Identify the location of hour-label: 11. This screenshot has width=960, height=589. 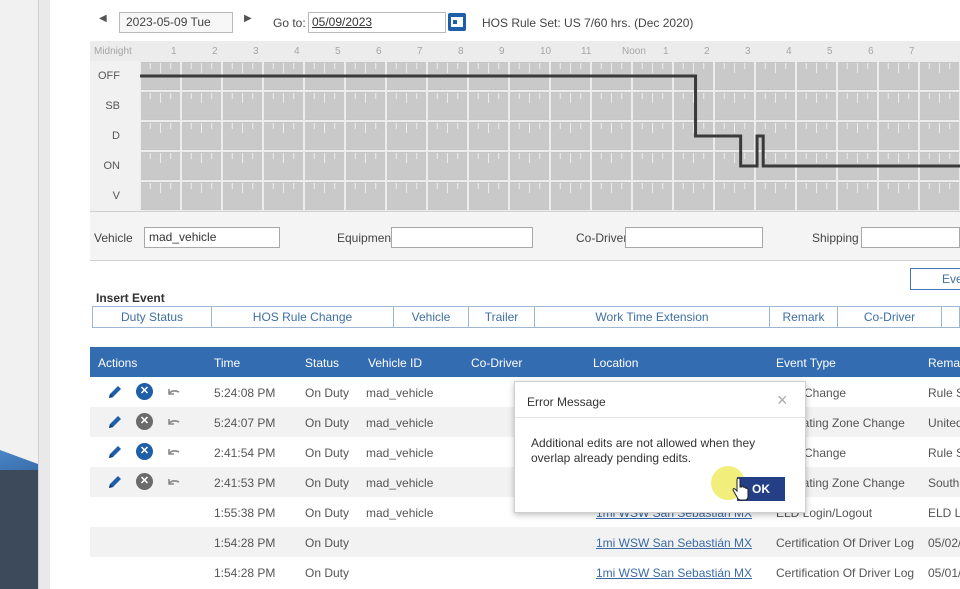
(586, 51).